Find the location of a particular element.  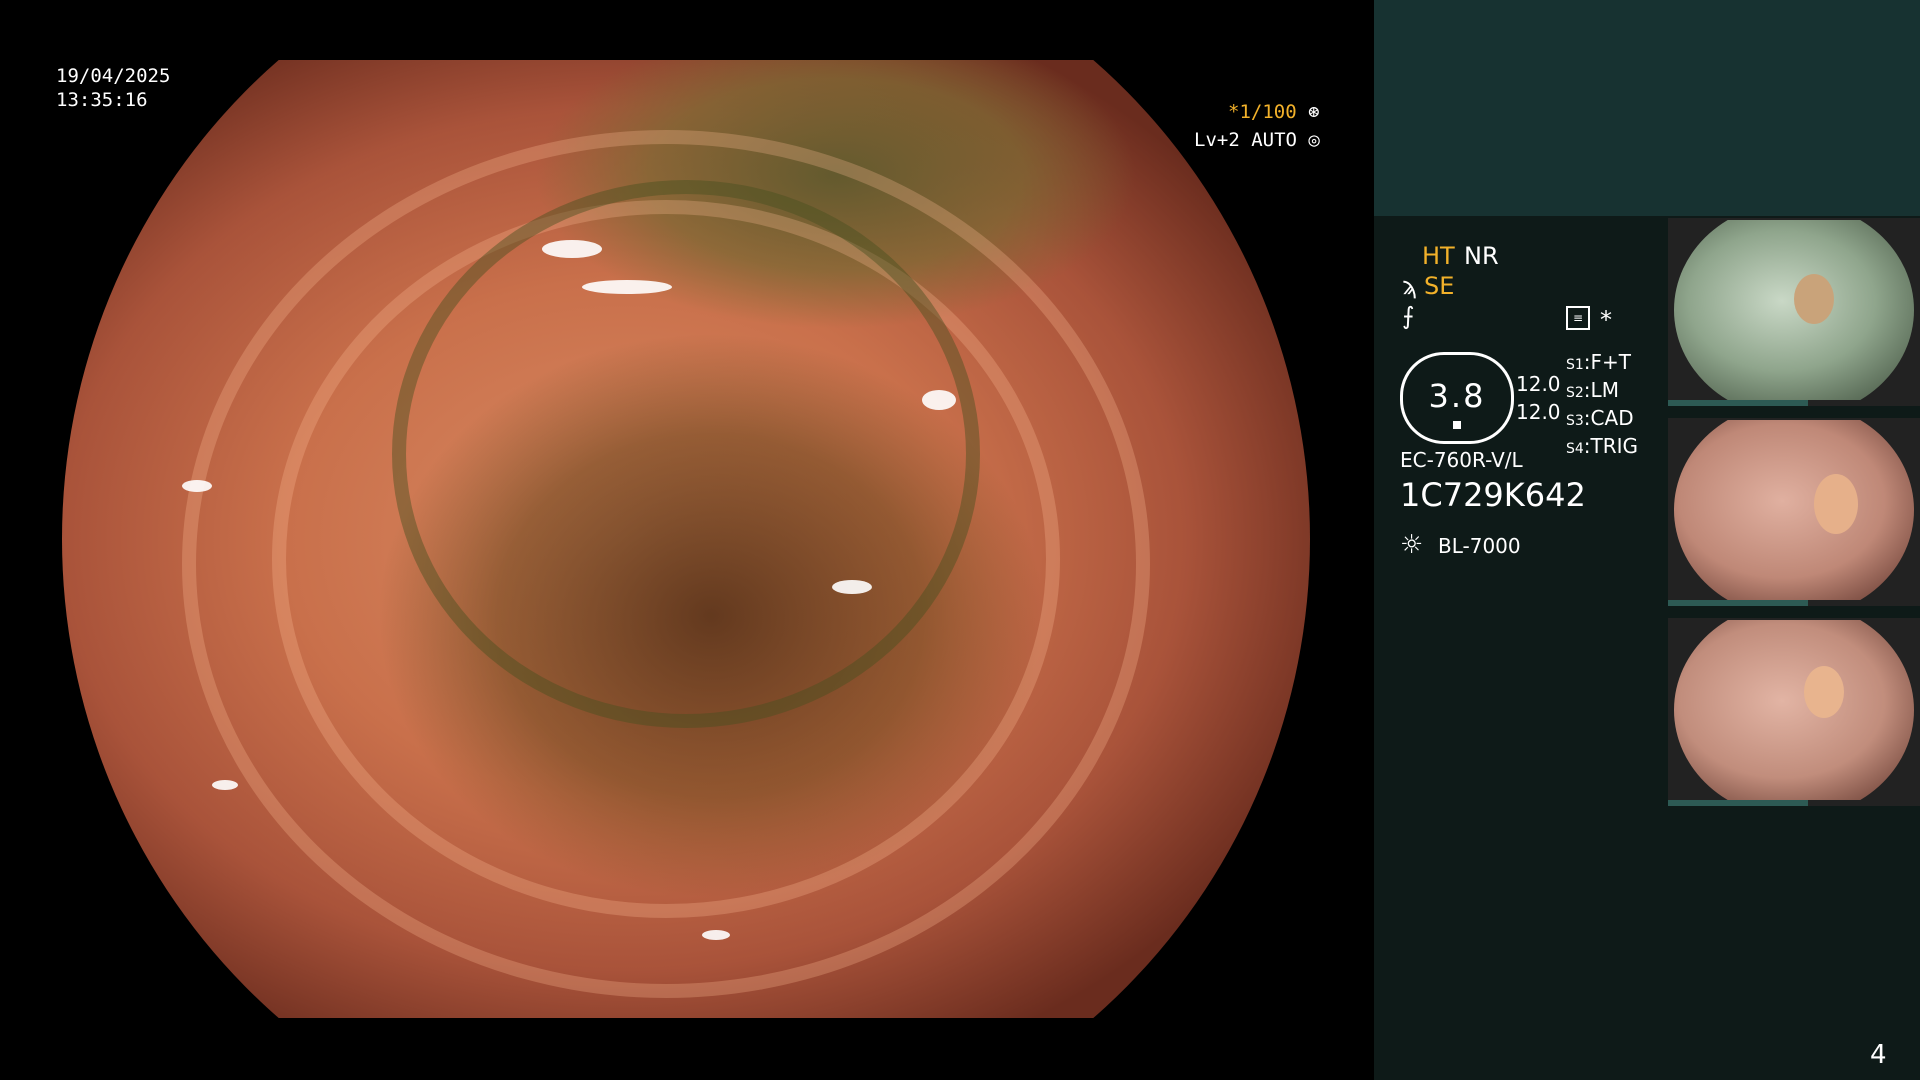

page-number: 4 is located at coordinates (1878, 1055).